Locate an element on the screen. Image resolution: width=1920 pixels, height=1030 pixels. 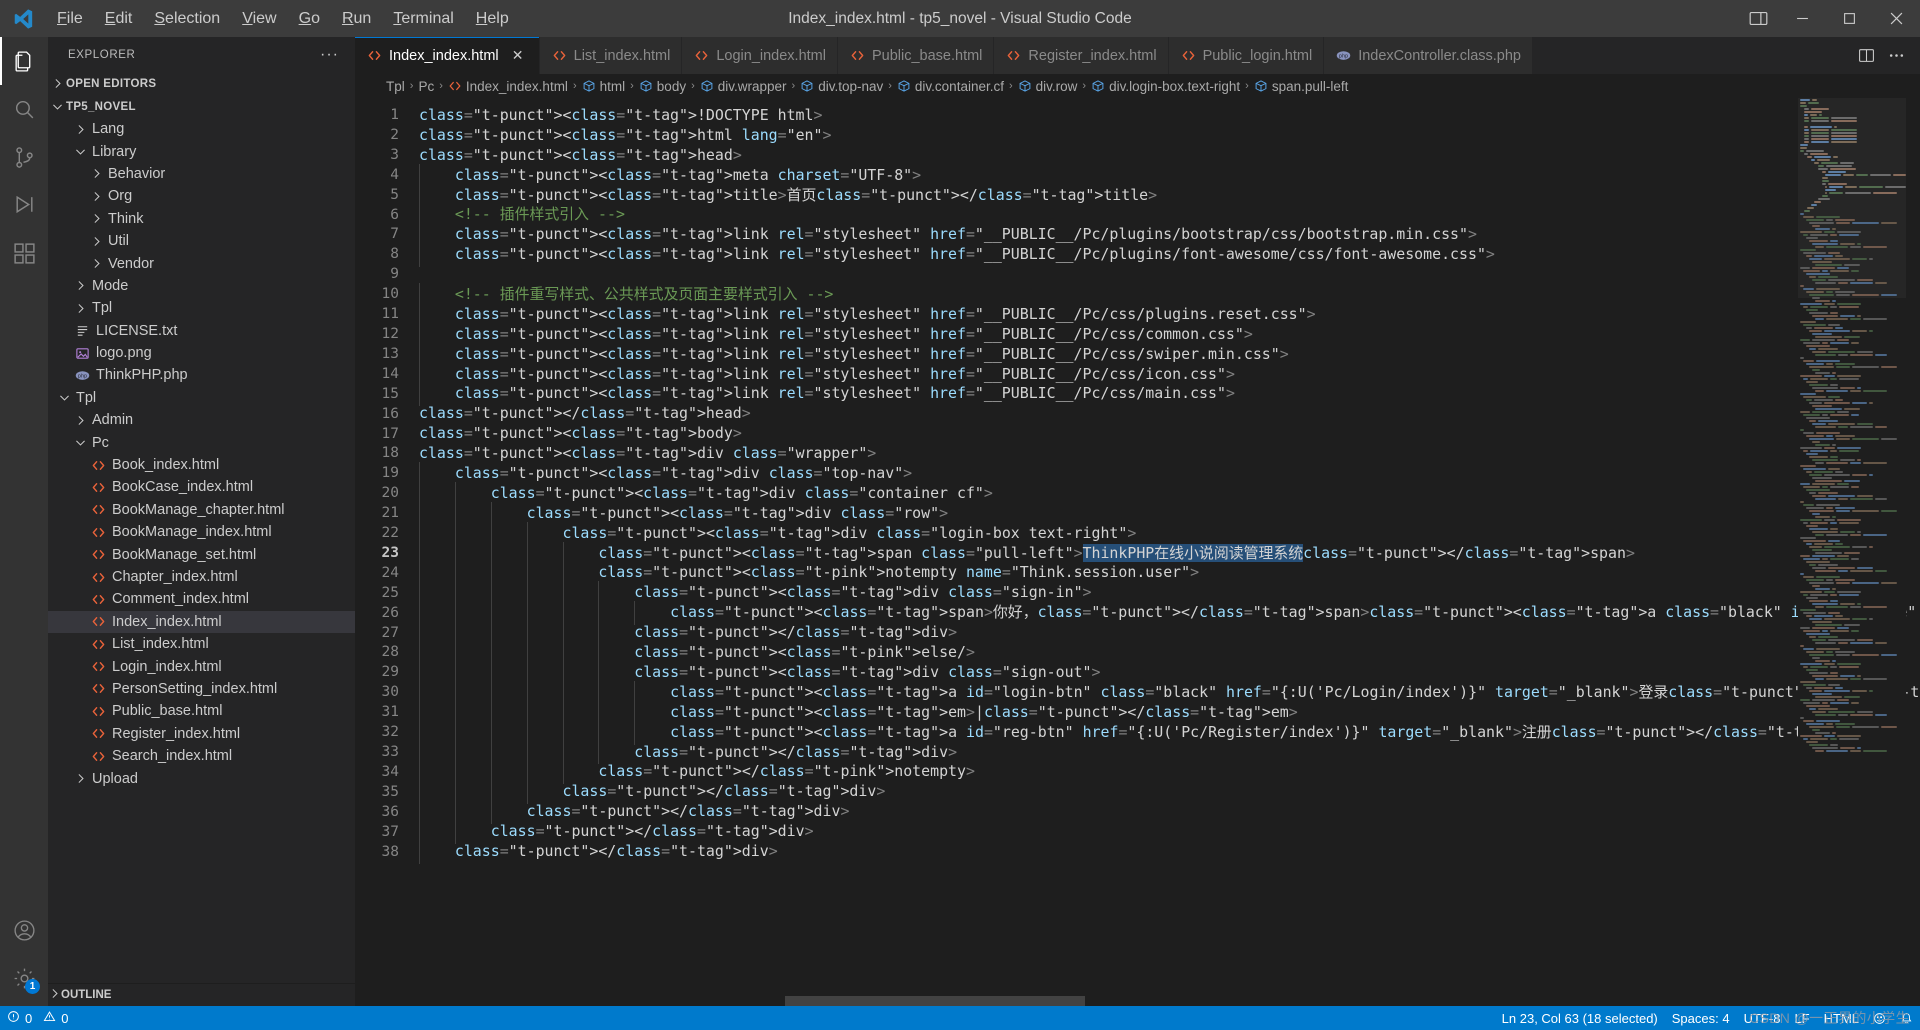
tree-item-index-index-html: Index_index.html is located at coordinates (201, 621).